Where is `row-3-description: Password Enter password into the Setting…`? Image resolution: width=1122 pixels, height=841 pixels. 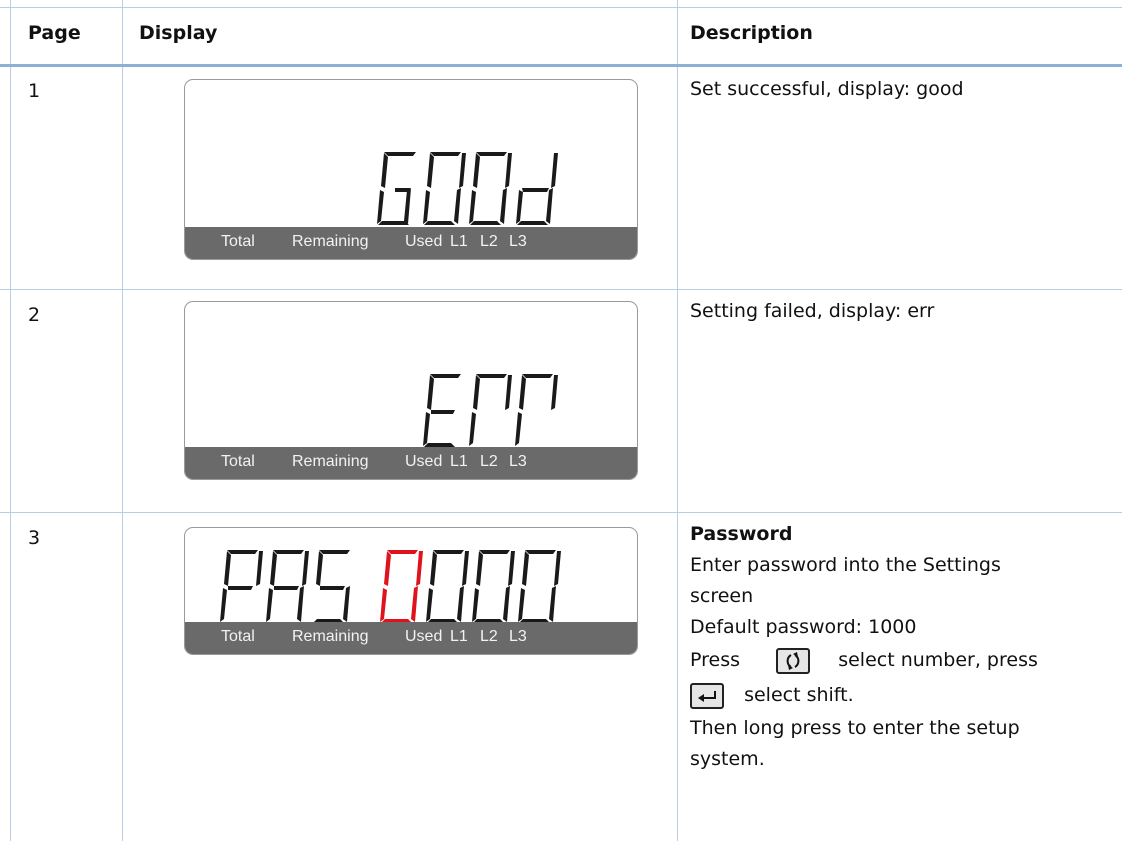 row-3-description: Password Enter password into the Setting… is located at coordinates (864, 647).